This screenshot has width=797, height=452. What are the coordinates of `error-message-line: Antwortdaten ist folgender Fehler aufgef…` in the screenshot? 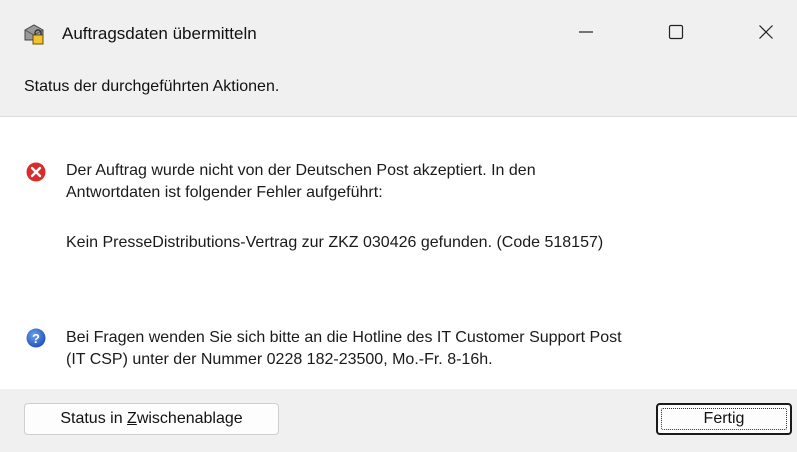 It's located at (224, 192).